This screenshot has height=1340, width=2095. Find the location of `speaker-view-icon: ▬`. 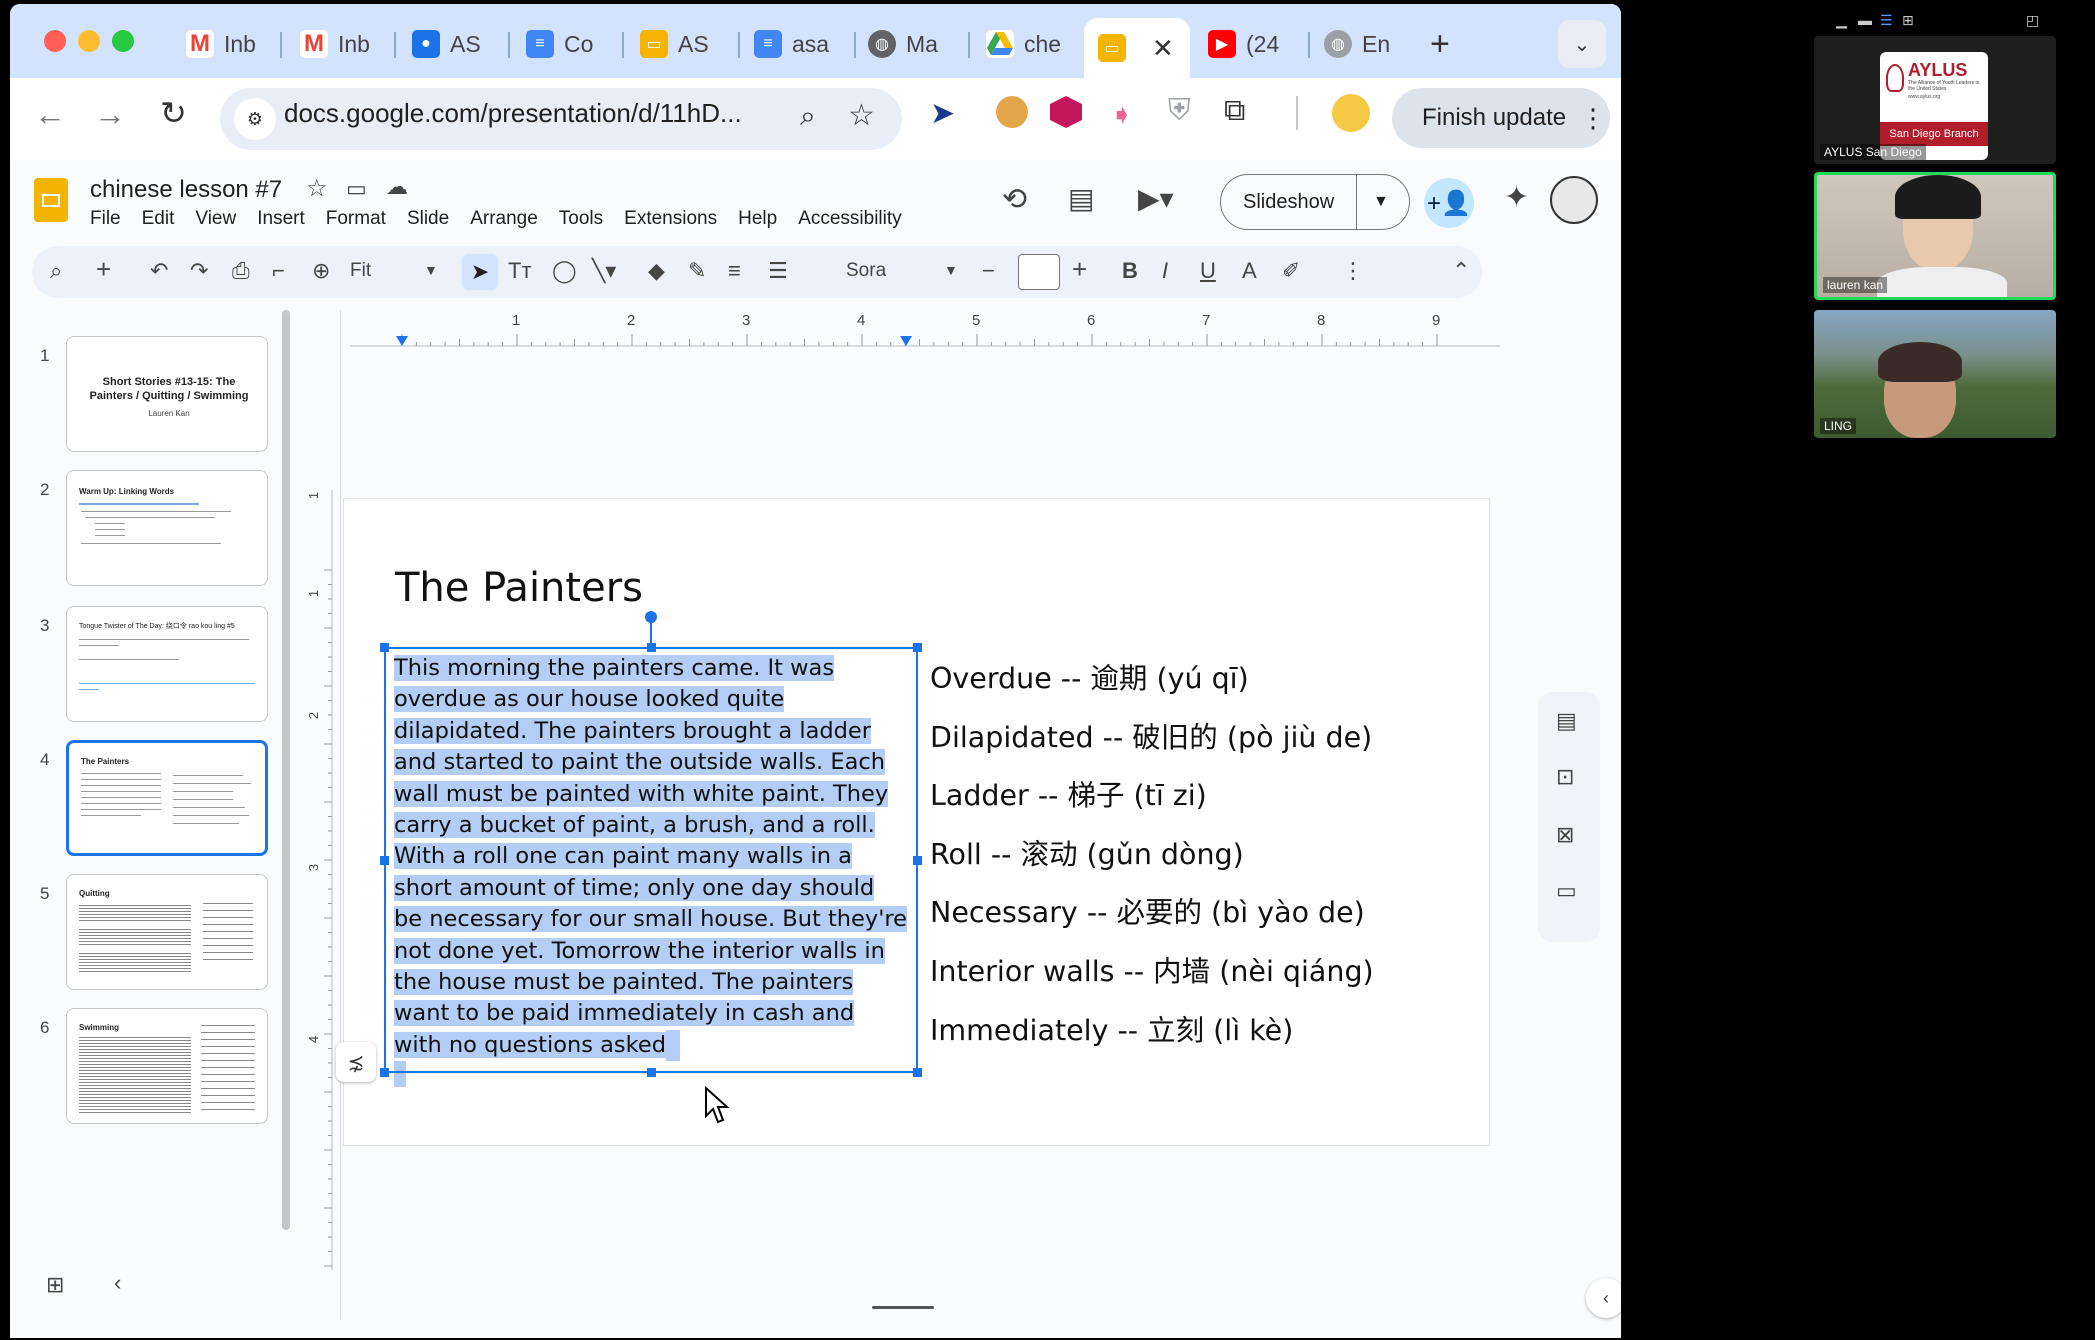

speaker-view-icon: ▬ is located at coordinates (1865, 20).